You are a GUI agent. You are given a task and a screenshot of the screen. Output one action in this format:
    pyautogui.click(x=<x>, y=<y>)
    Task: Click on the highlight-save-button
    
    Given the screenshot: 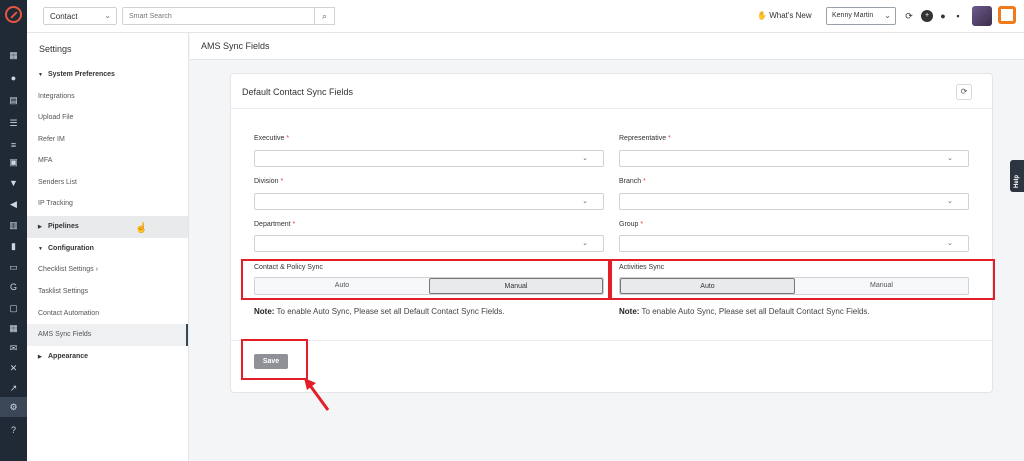 What is the action you would take?
    pyautogui.click(x=274, y=359)
    